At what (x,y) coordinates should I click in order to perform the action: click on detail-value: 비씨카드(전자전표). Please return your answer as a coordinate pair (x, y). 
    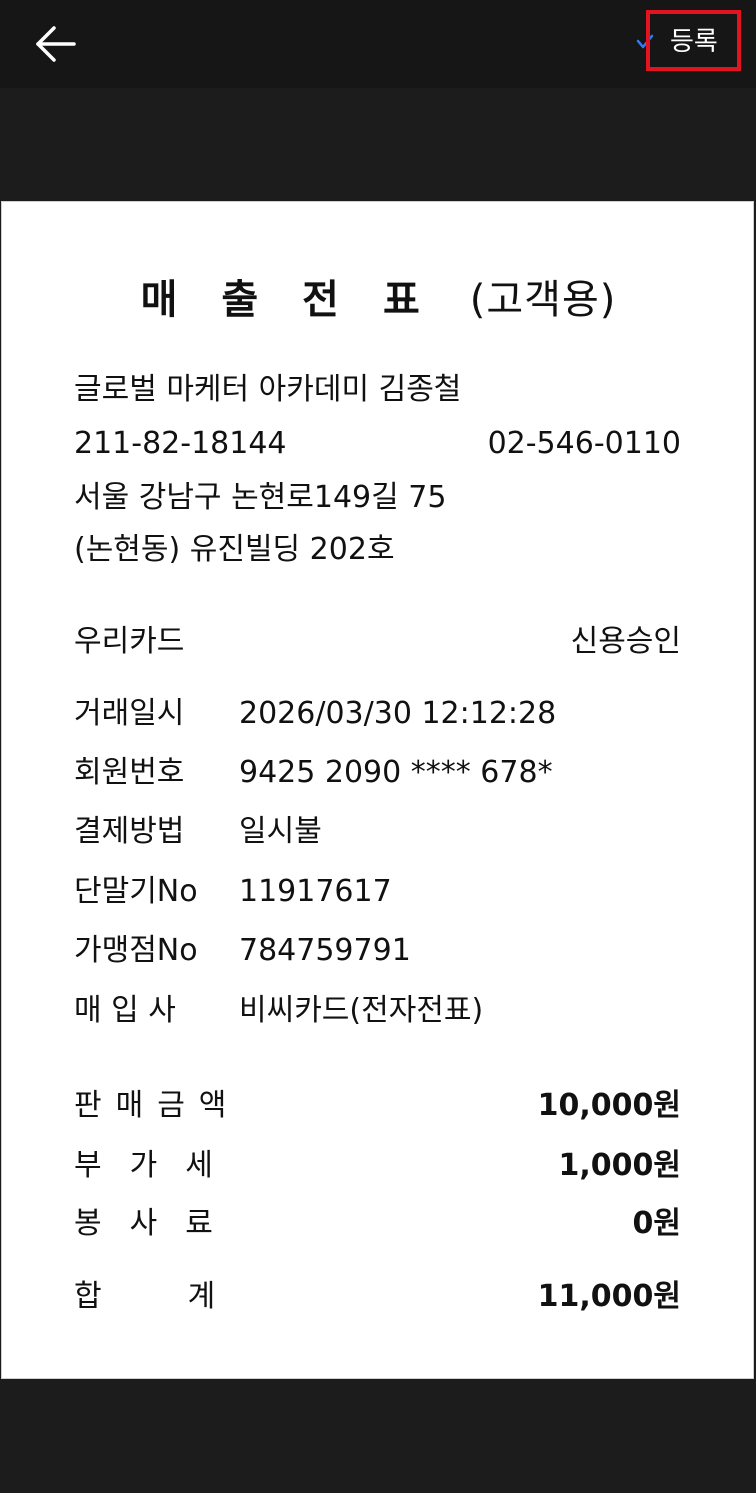
    Looking at the image, I should click on (361, 1010).